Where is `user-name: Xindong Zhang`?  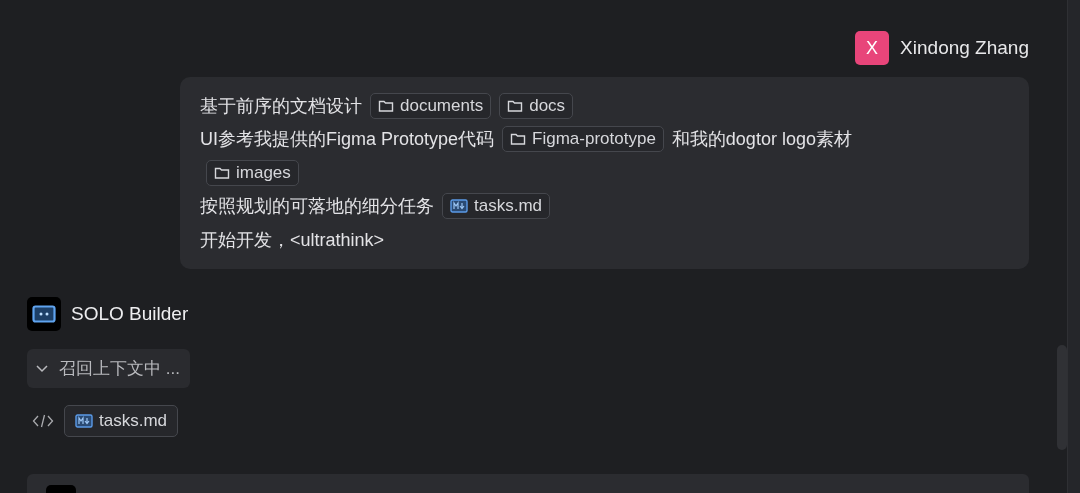 user-name: Xindong Zhang is located at coordinates (964, 48).